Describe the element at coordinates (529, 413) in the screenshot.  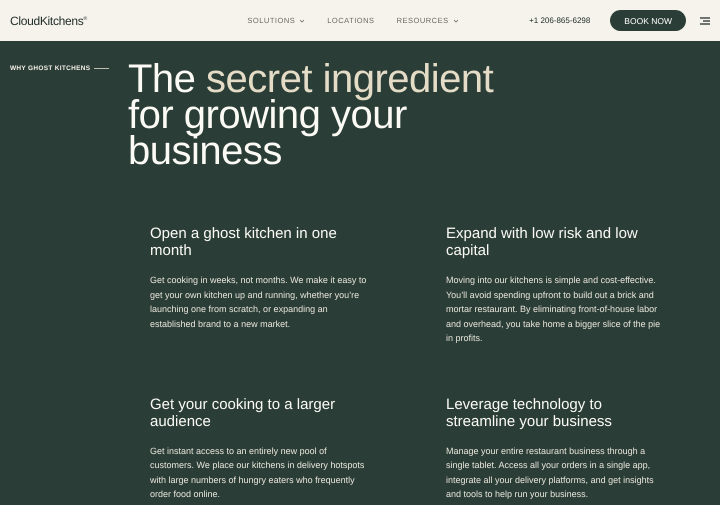
I see `feature-title: Leverage technology to streamline your business` at that location.